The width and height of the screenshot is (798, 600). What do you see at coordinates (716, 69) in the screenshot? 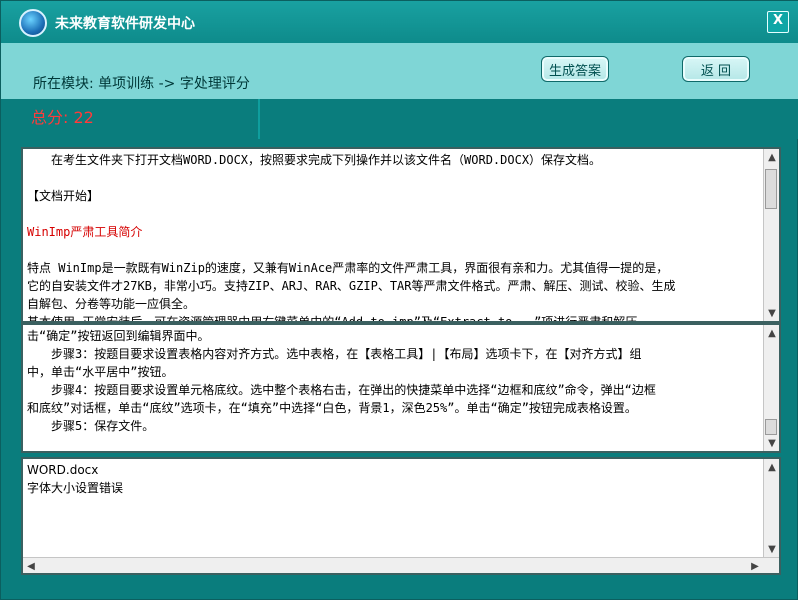
I see `back-button: 返 回` at bounding box center [716, 69].